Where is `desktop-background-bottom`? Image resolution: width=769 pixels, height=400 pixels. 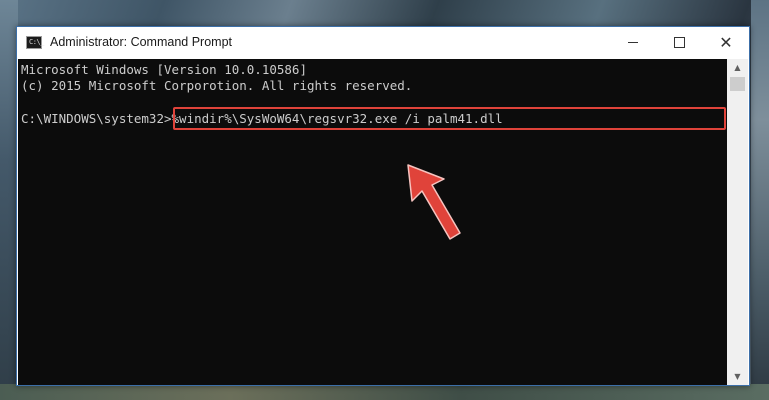 desktop-background-bottom is located at coordinates (384, 392).